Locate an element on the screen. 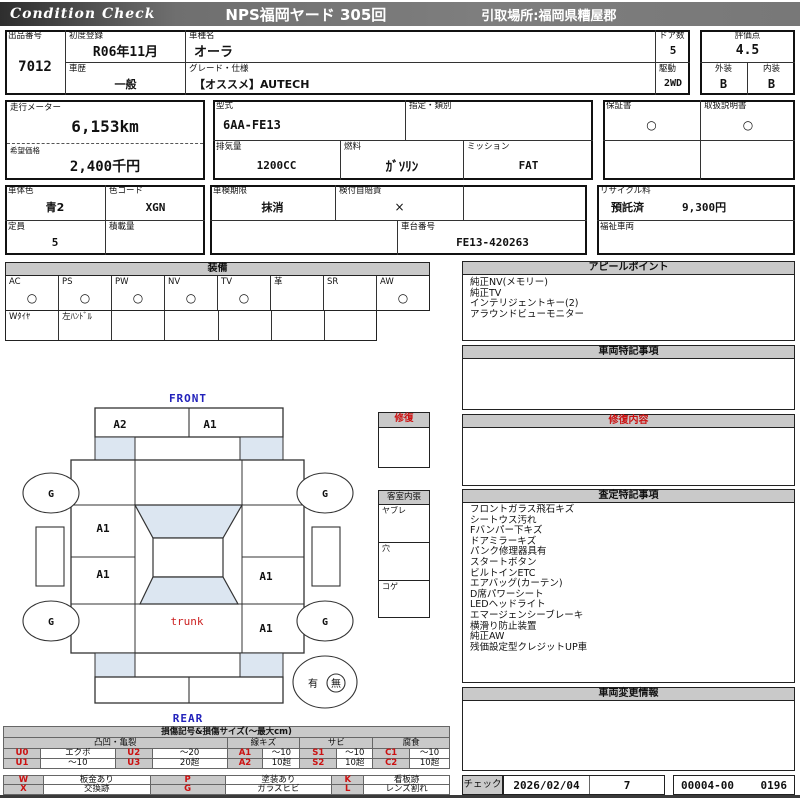 The image size is (800, 800). repair-mini-title: 修復 is located at coordinates (404, 420).